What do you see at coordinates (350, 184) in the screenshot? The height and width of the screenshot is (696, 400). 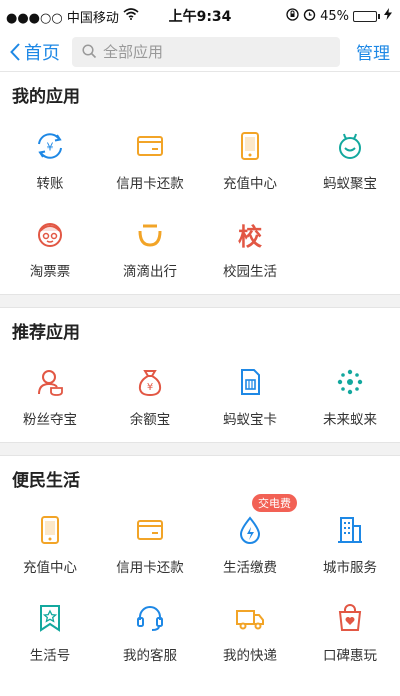 I see `app-label: 蚂蚁聚宝` at bounding box center [350, 184].